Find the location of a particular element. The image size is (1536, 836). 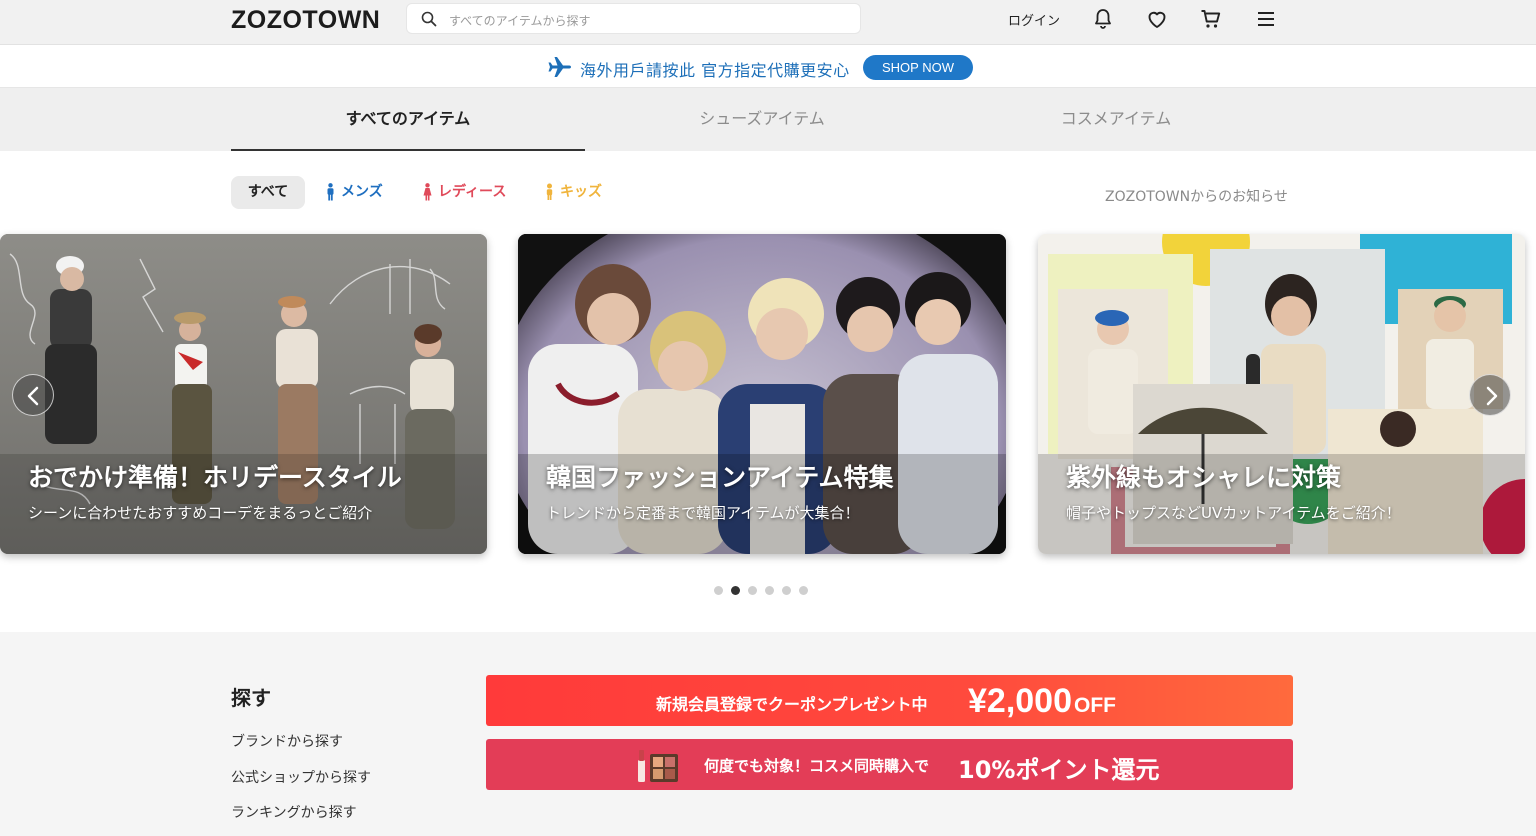

slide-korean-fashion-title: 韓国ファッションアイテム特集 is located at coordinates (720, 477).